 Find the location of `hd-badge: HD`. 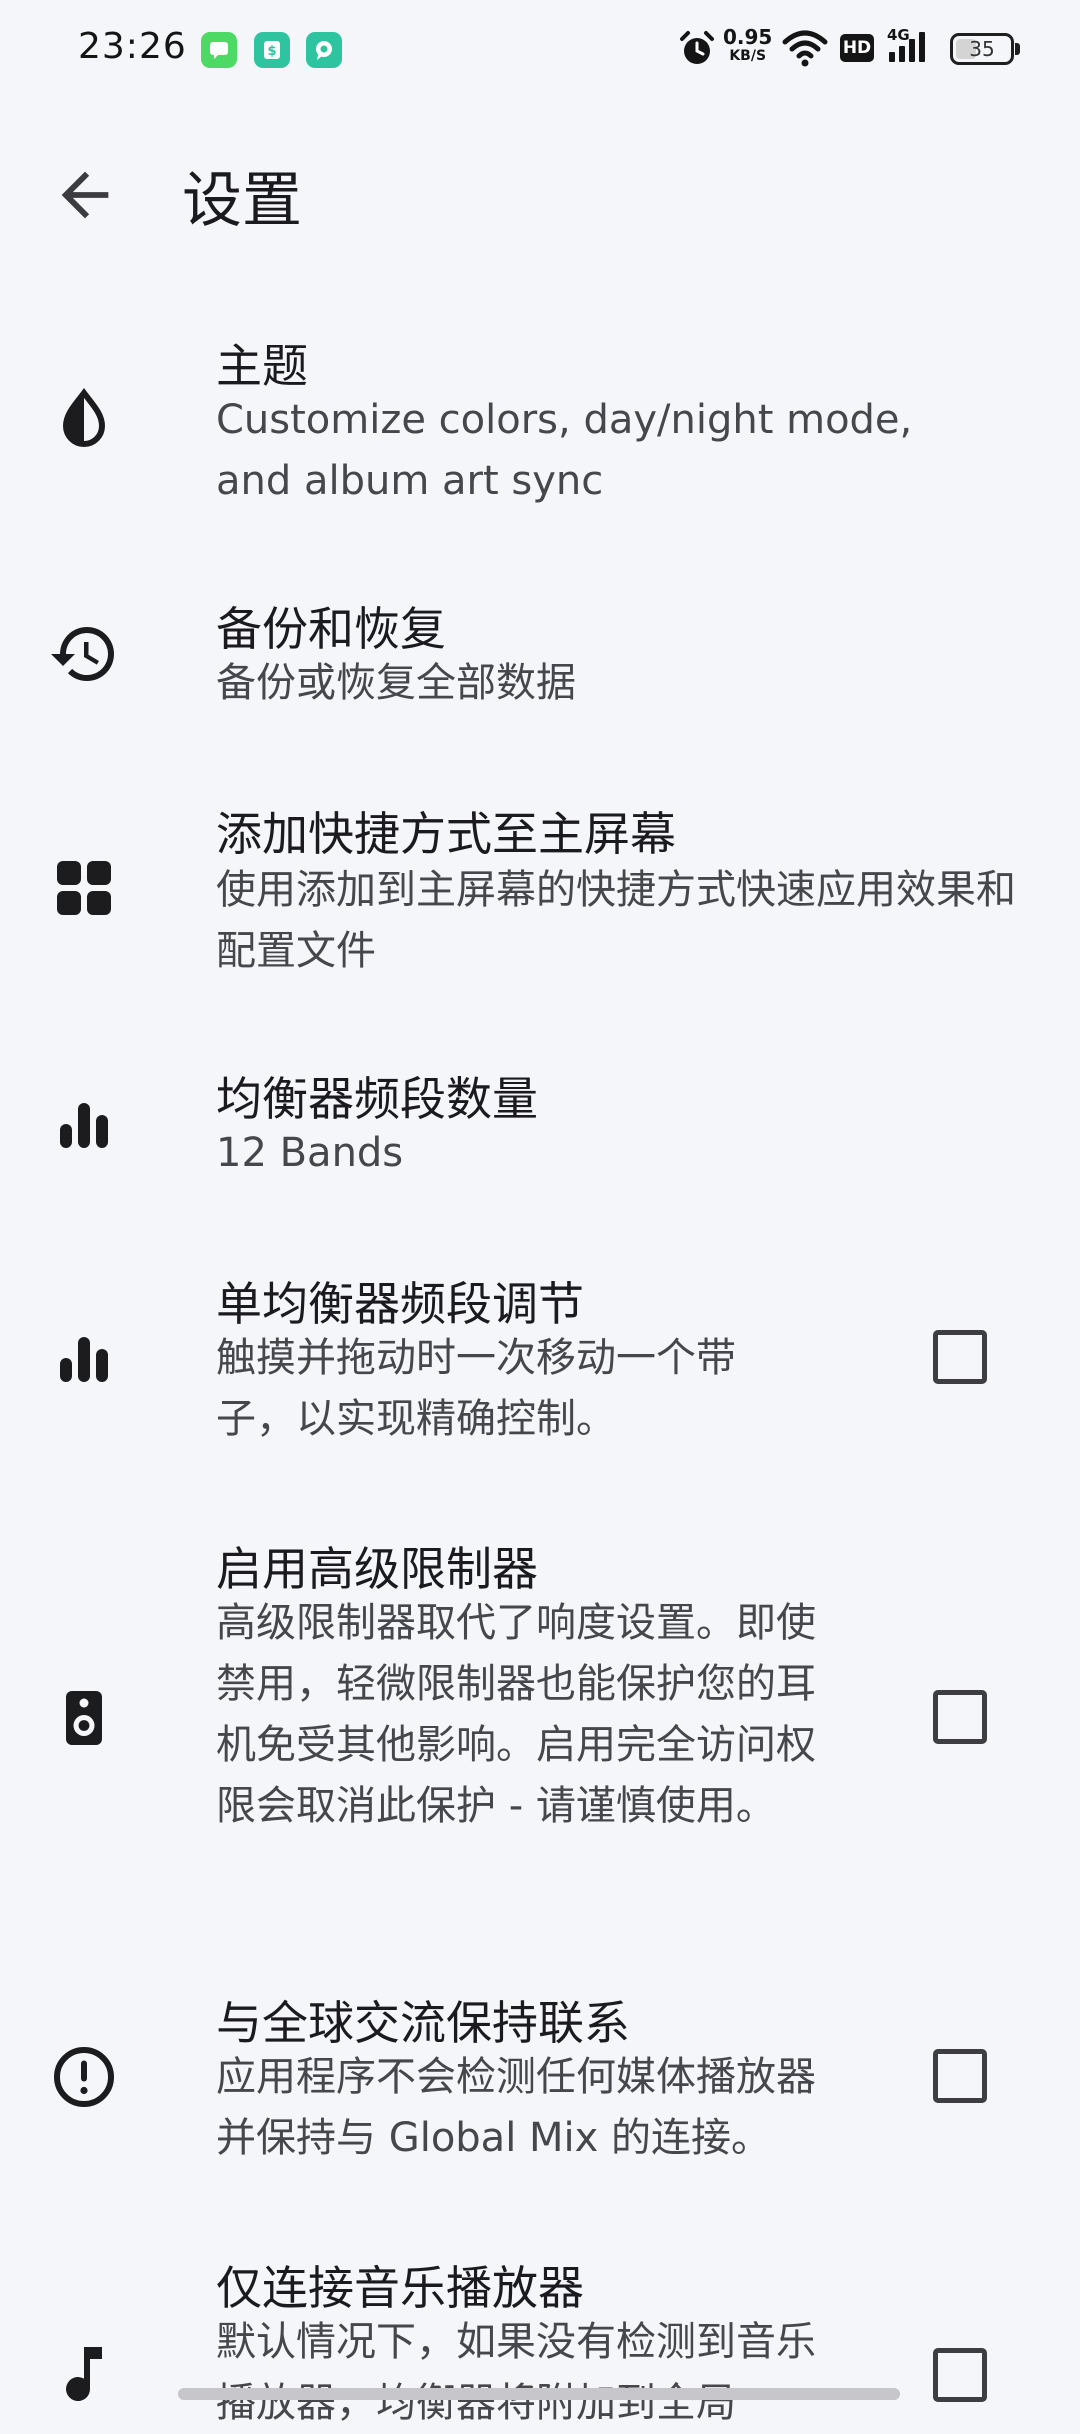

hd-badge: HD is located at coordinates (857, 48).